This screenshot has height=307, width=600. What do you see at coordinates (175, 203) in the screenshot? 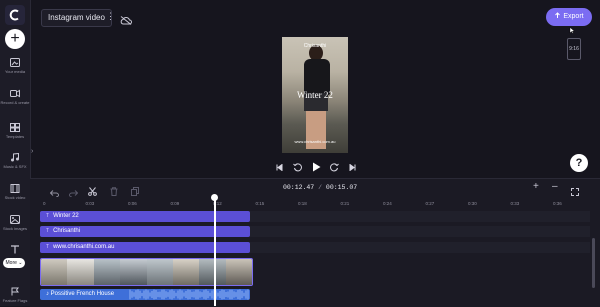
I see `ruler-tick: 0:09` at bounding box center [175, 203].